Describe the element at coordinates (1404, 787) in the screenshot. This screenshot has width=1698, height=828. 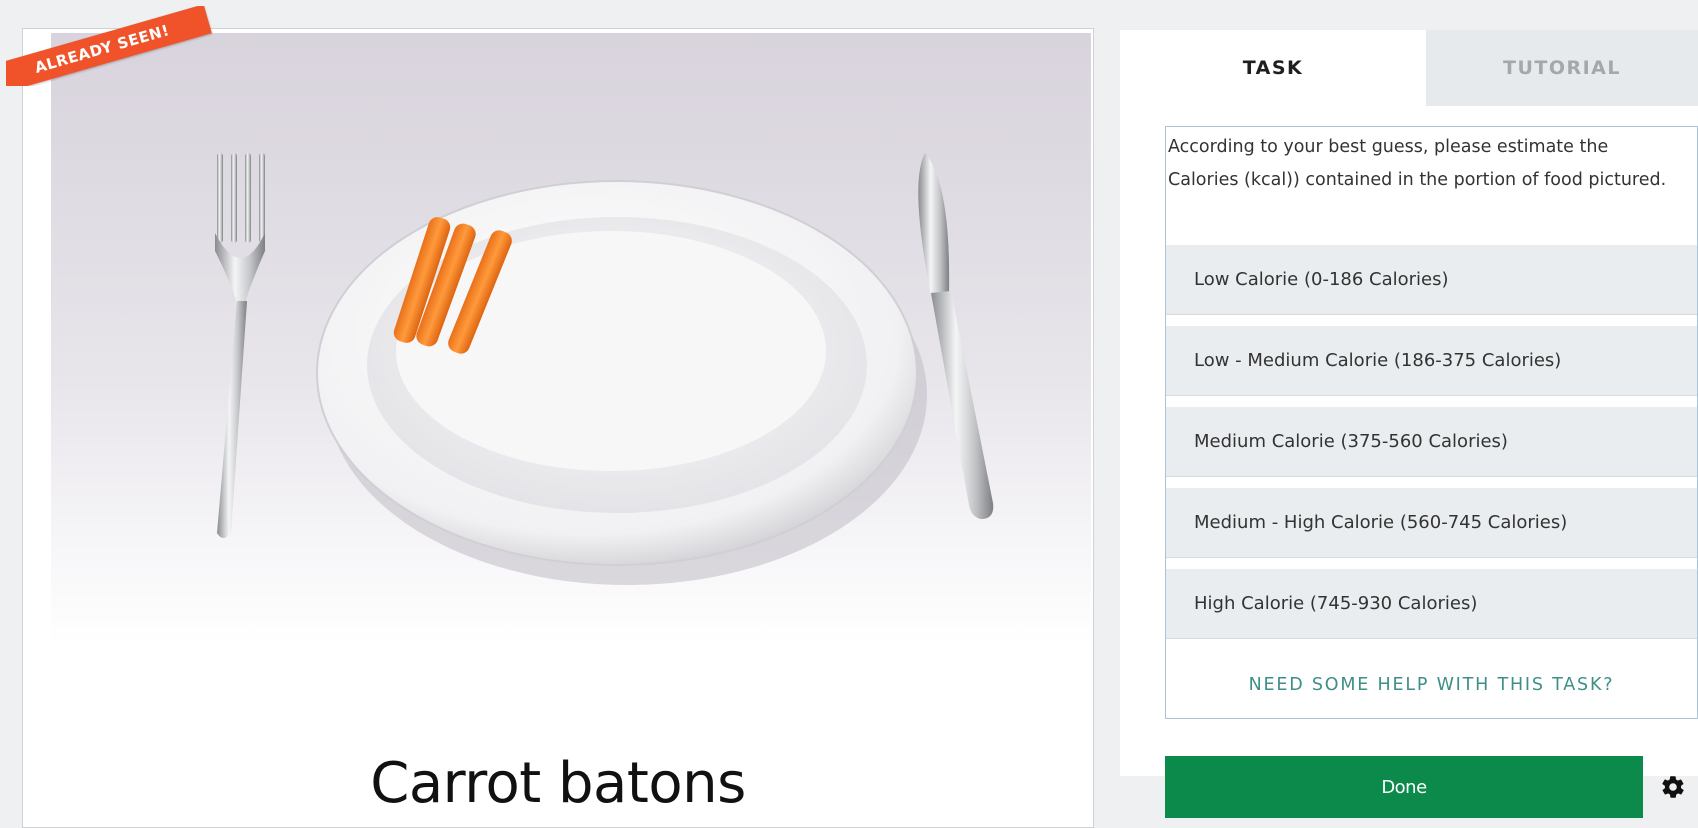
I see `done-button: Done` at that location.